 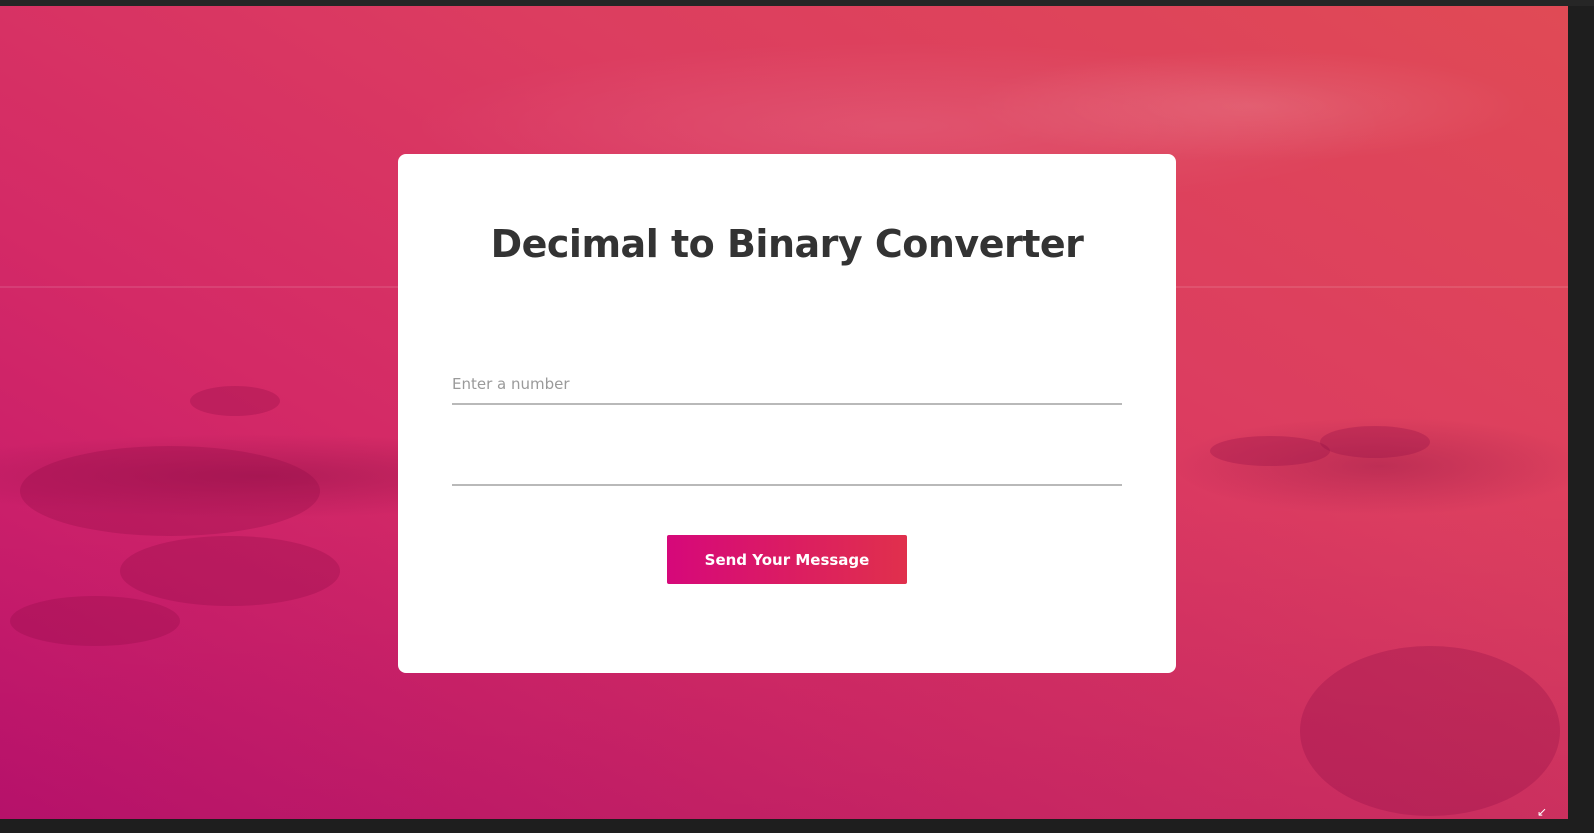 What do you see at coordinates (787, 466) in the screenshot?
I see `binary-result-field` at bounding box center [787, 466].